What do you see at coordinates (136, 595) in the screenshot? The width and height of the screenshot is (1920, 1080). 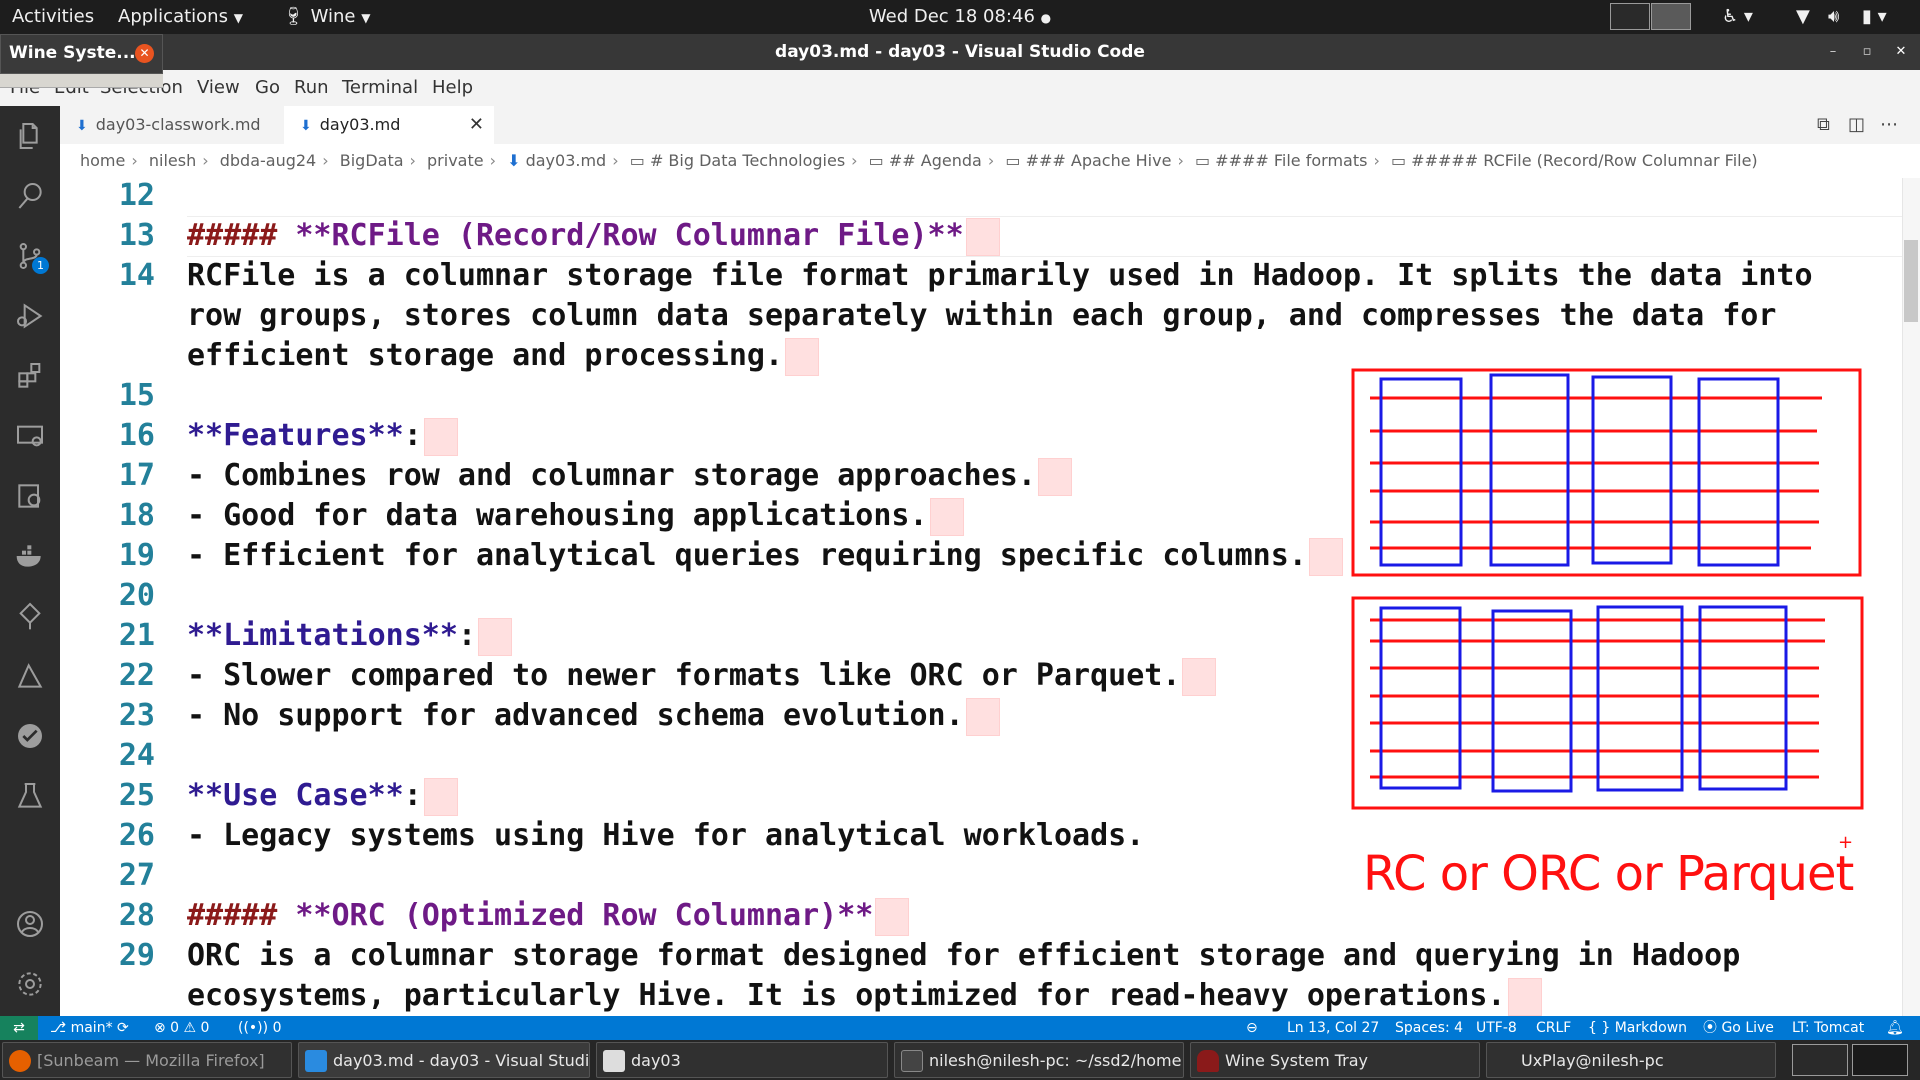 I see `line-number: 20` at bounding box center [136, 595].